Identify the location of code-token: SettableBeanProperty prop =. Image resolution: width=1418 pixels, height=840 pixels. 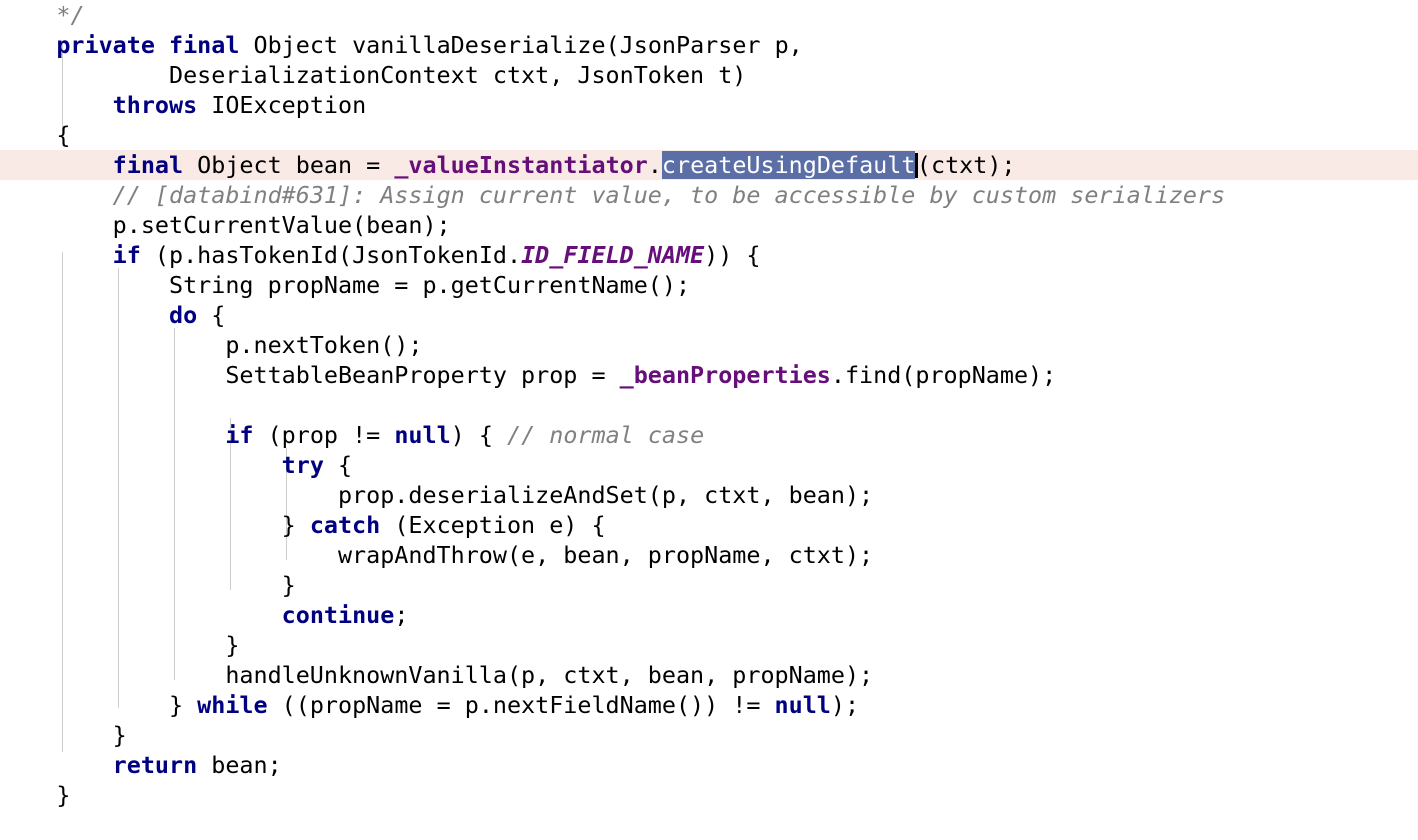
(310, 375).